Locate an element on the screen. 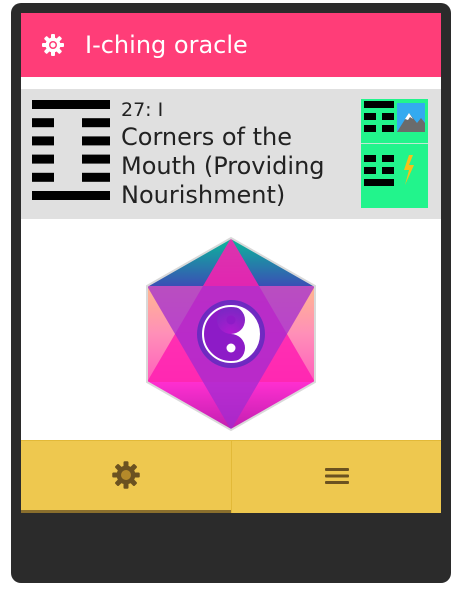  app-bar: I-ching oracle is located at coordinates (231, 45).